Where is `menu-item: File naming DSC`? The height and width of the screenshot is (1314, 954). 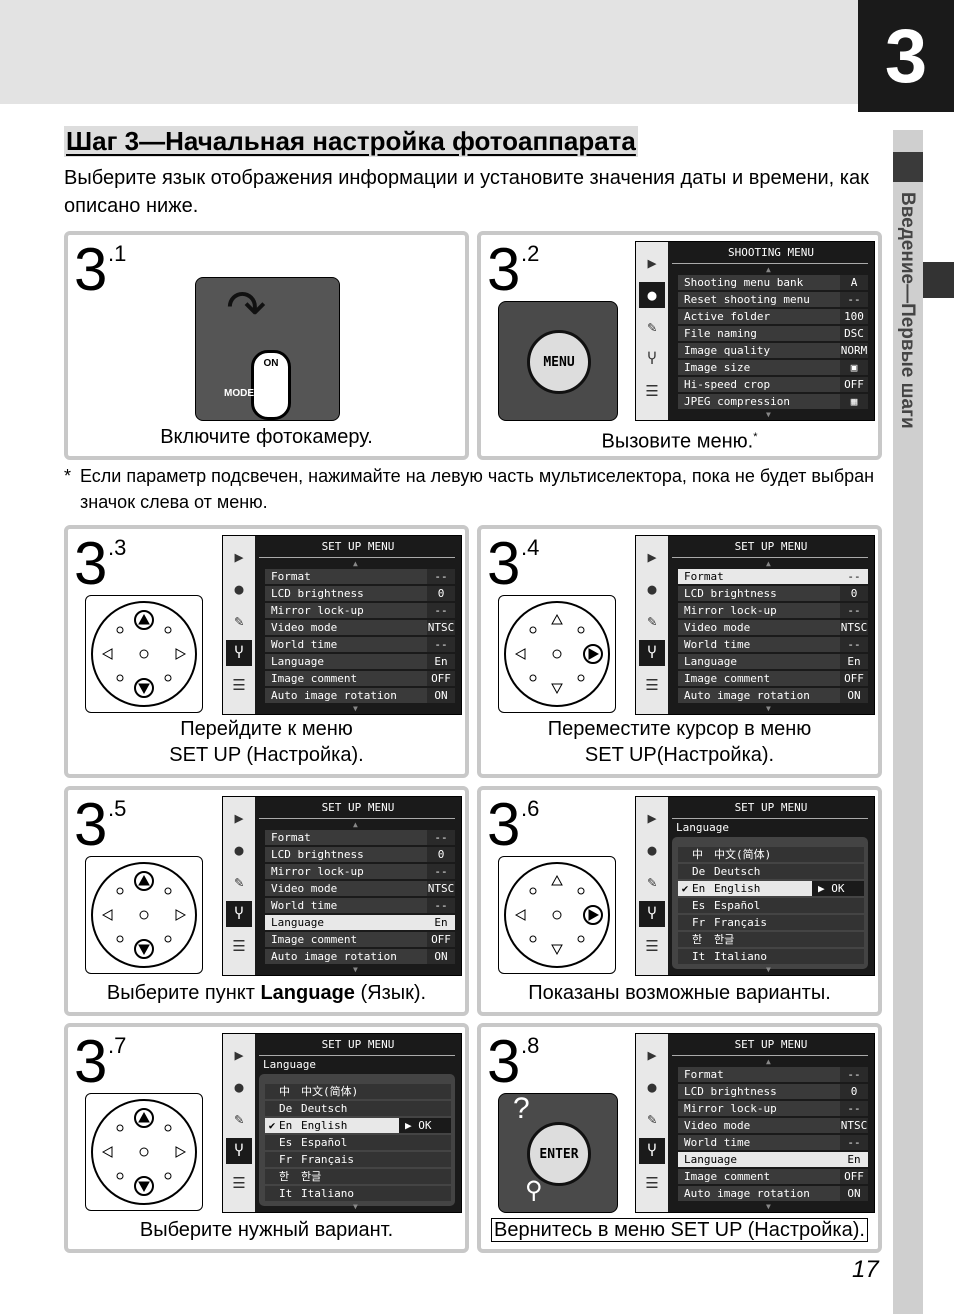
menu-item: File naming DSC is located at coordinates (773, 333).